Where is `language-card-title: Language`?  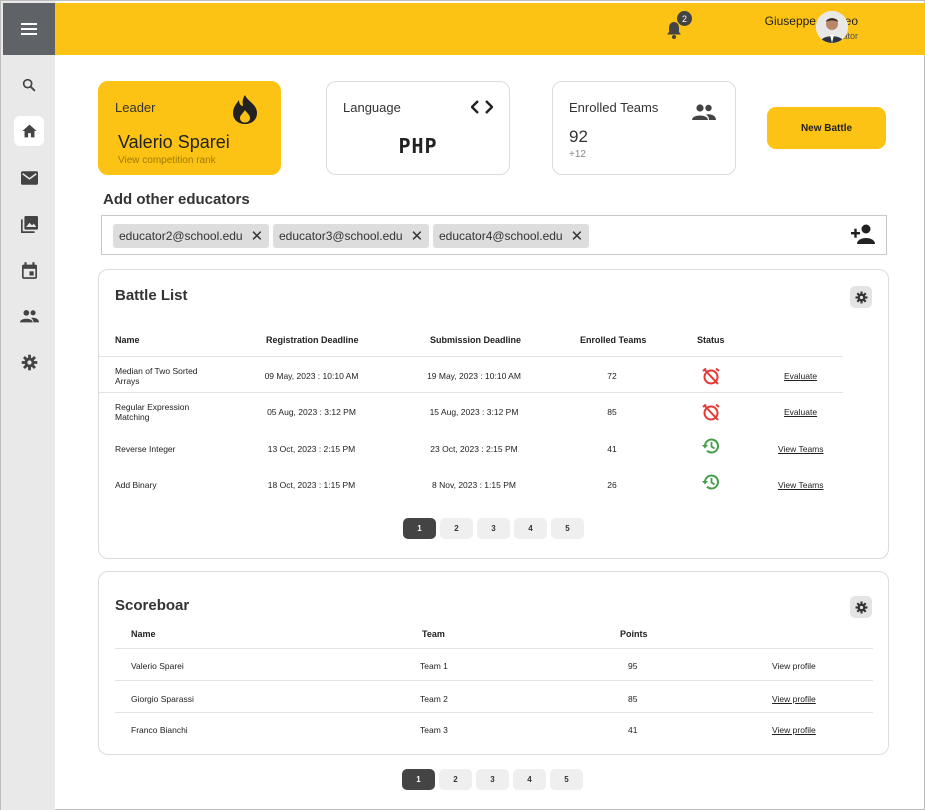 language-card-title: Language is located at coordinates (372, 107).